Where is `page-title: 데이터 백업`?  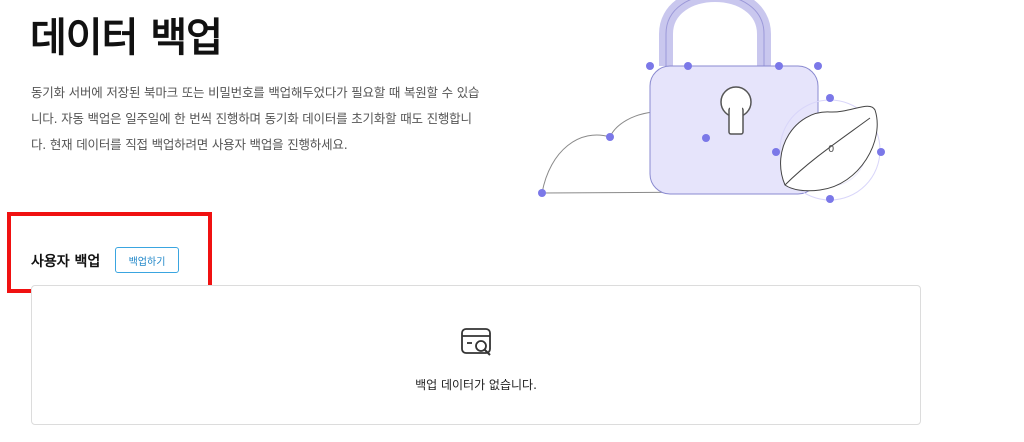
page-title: 데이터 백업 is located at coordinates (126, 38).